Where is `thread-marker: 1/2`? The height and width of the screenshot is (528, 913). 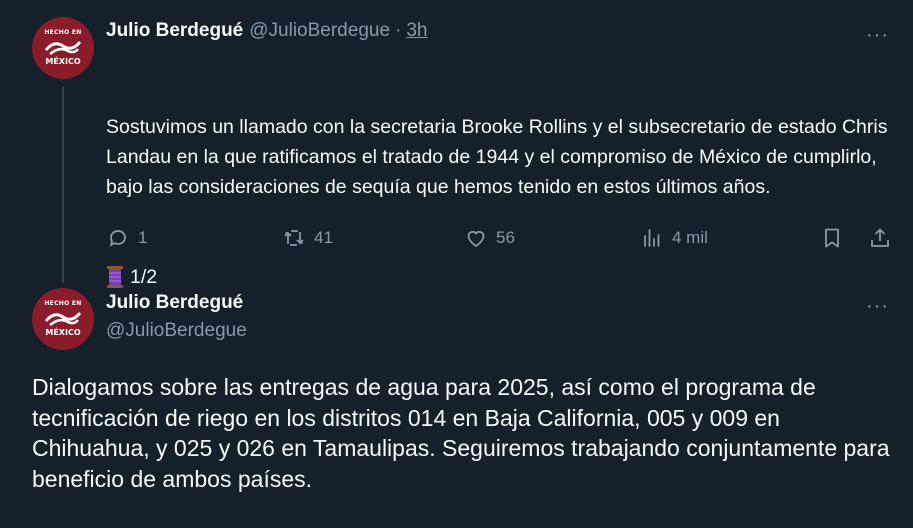 thread-marker: 1/2 is located at coordinates (501, 277).